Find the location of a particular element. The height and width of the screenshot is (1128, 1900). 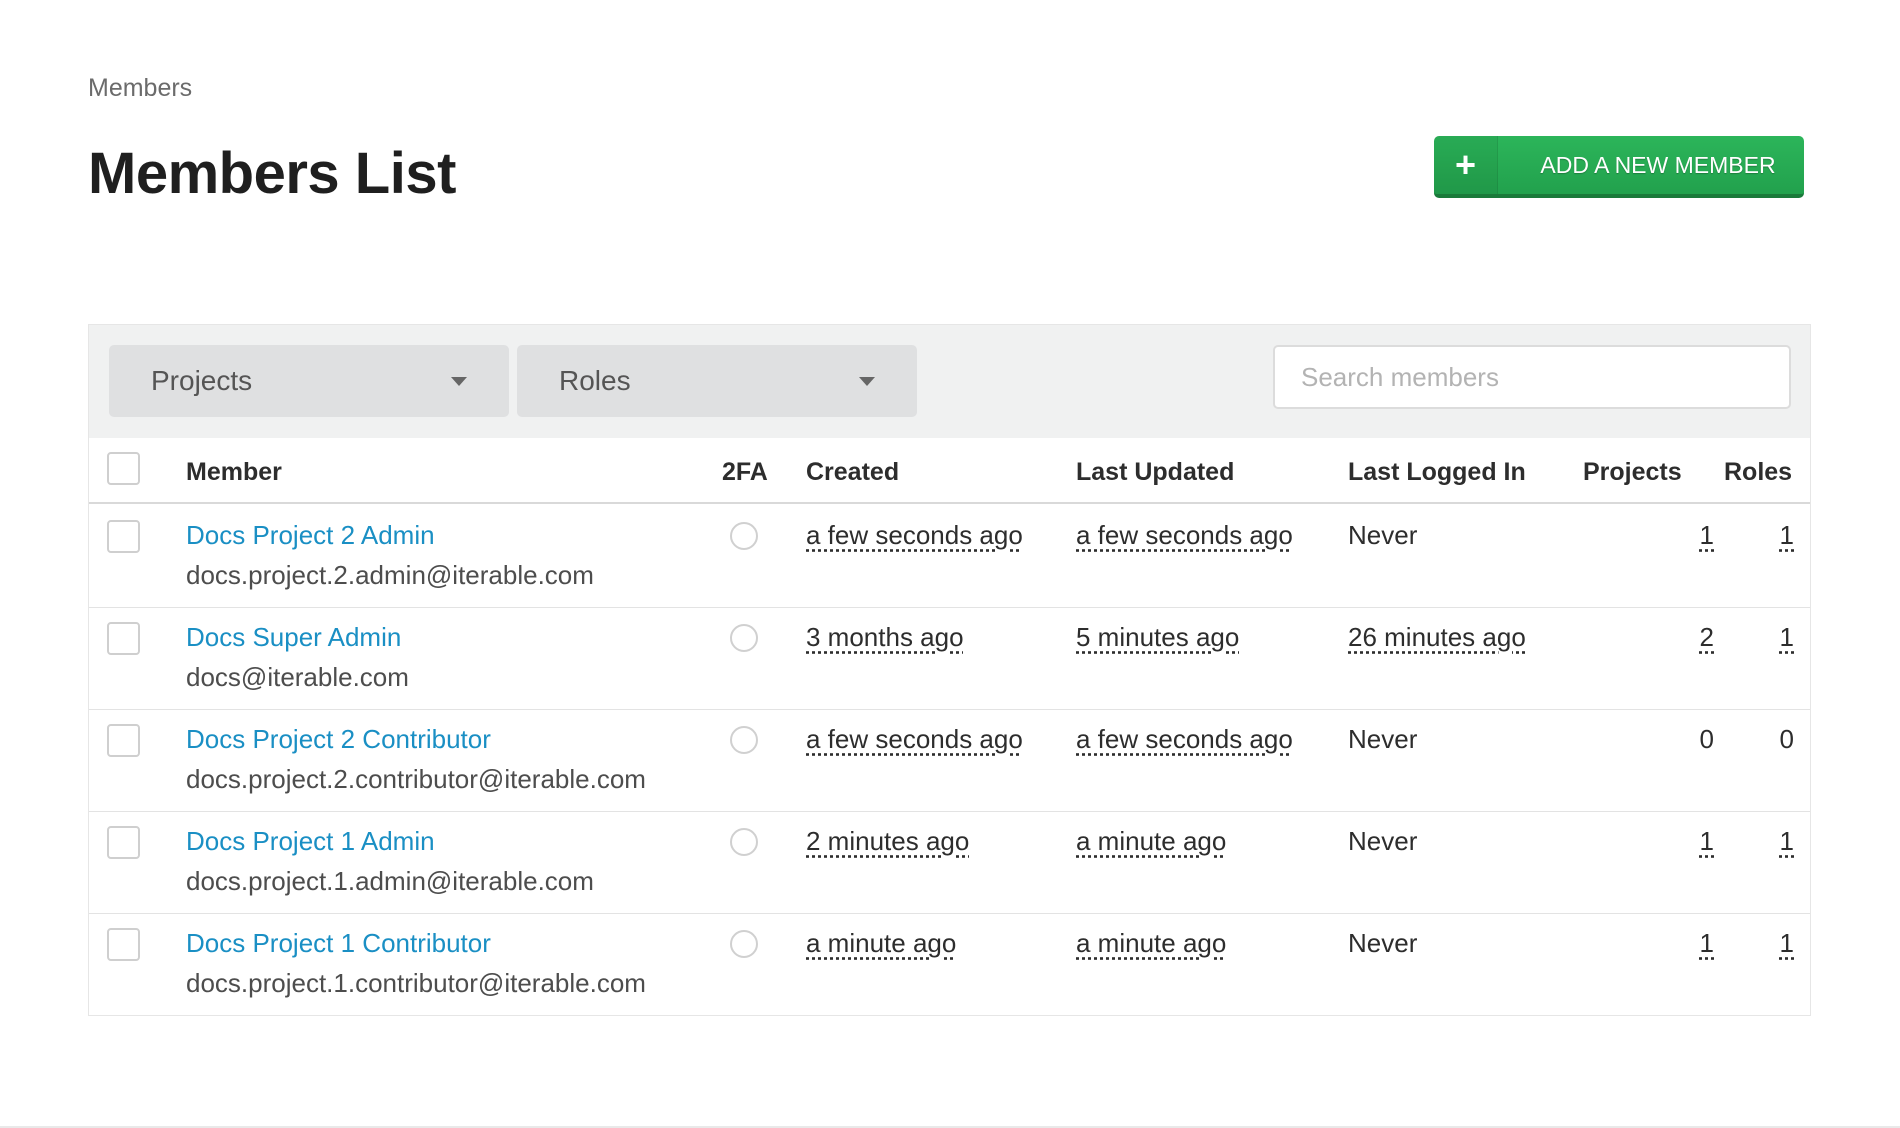

member-name-link: Docs Project 2 Contributor is located at coordinates (338, 739).